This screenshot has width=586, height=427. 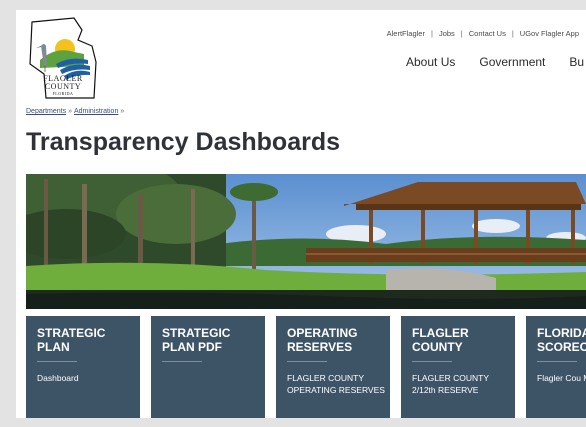 What do you see at coordinates (46, 111) in the screenshot?
I see `breadcrumb-departments: Departments` at bounding box center [46, 111].